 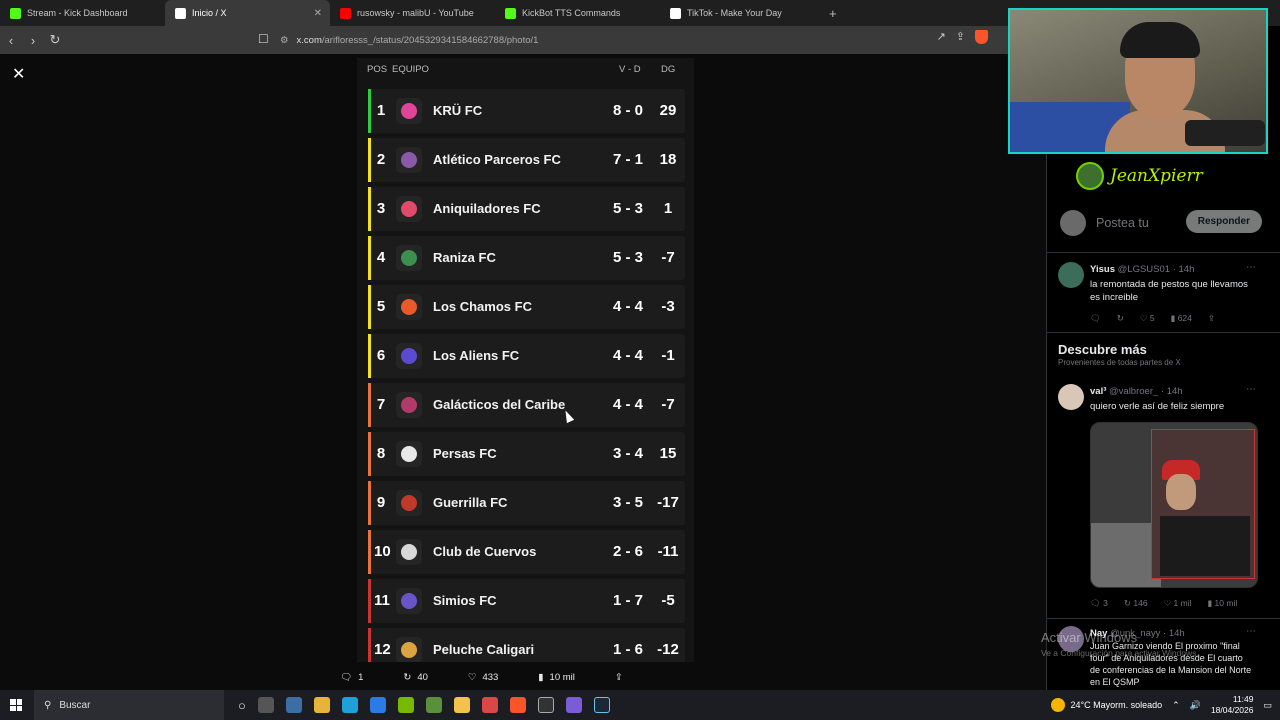 I want to click on obs-icon, so click(x=545, y=705).